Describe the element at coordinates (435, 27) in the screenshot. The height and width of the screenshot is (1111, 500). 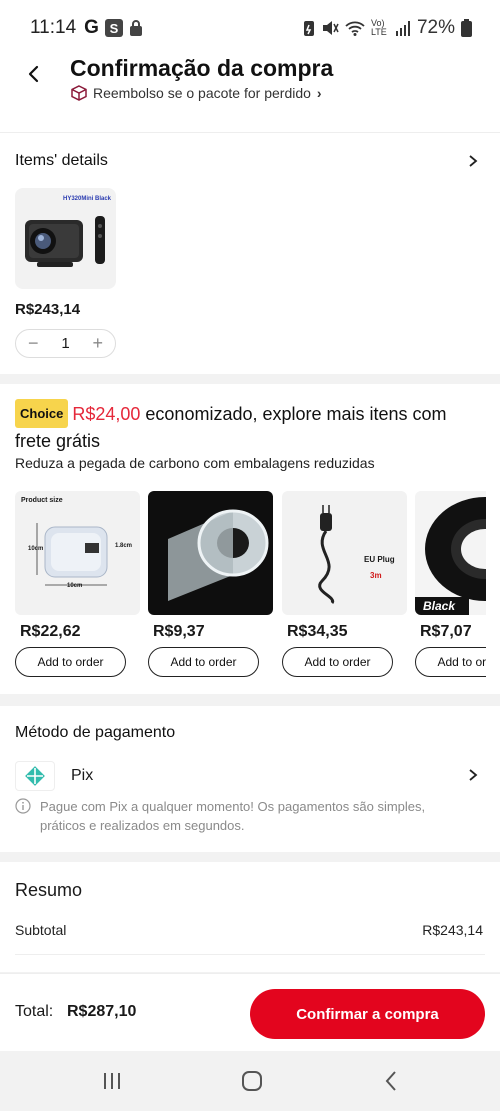
I see `battery-percent: 72%` at that location.